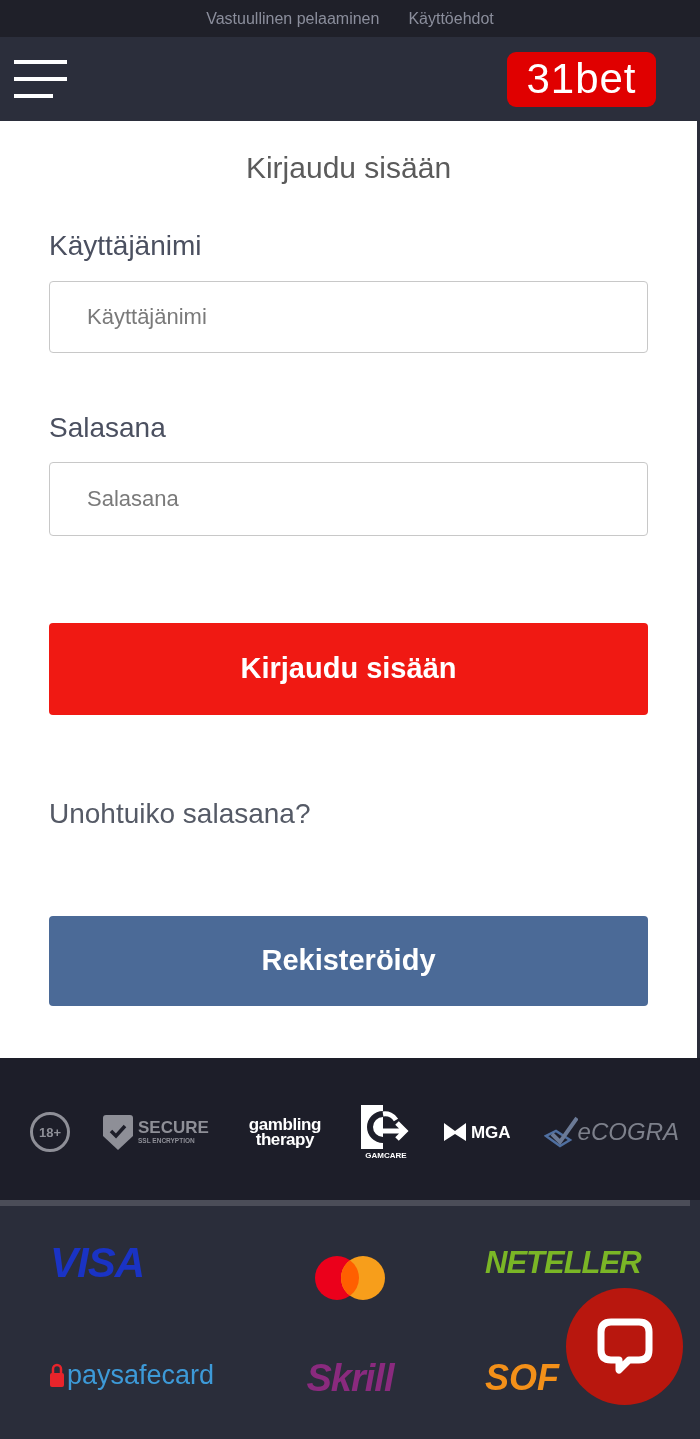 Image resolution: width=700 pixels, height=1439 pixels. What do you see at coordinates (125, 246) in the screenshot?
I see `field-label: Käyttäjänimi` at bounding box center [125, 246].